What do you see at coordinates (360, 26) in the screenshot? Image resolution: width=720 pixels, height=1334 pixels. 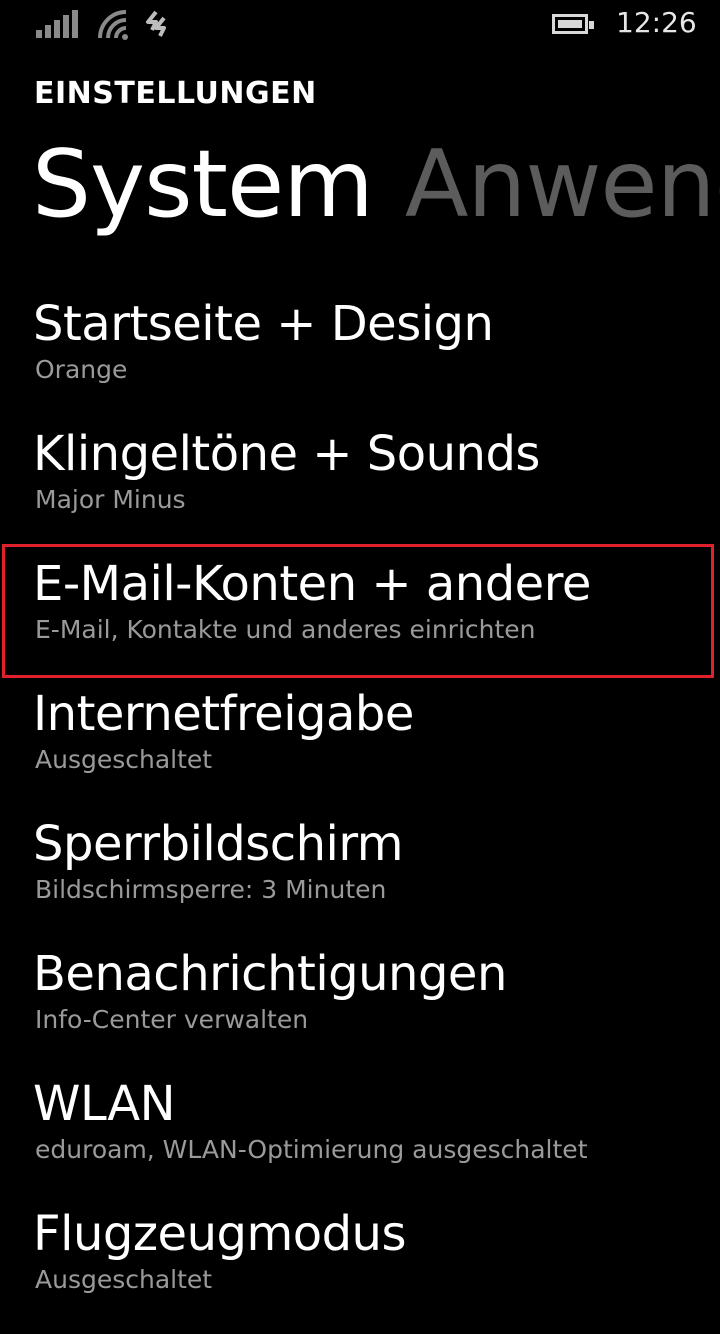 I see `status-bar: 12:26` at bounding box center [360, 26].